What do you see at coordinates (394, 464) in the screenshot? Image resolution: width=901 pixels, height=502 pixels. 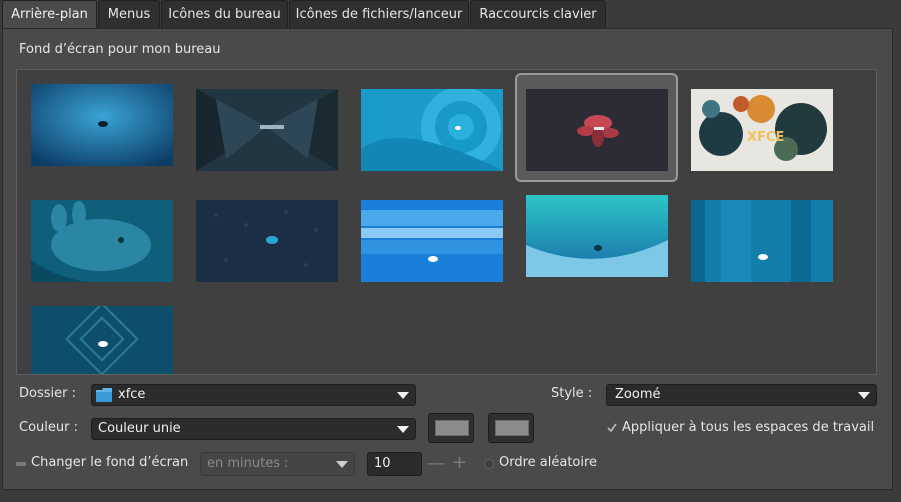 I see `interval-spin-input: 10` at bounding box center [394, 464].